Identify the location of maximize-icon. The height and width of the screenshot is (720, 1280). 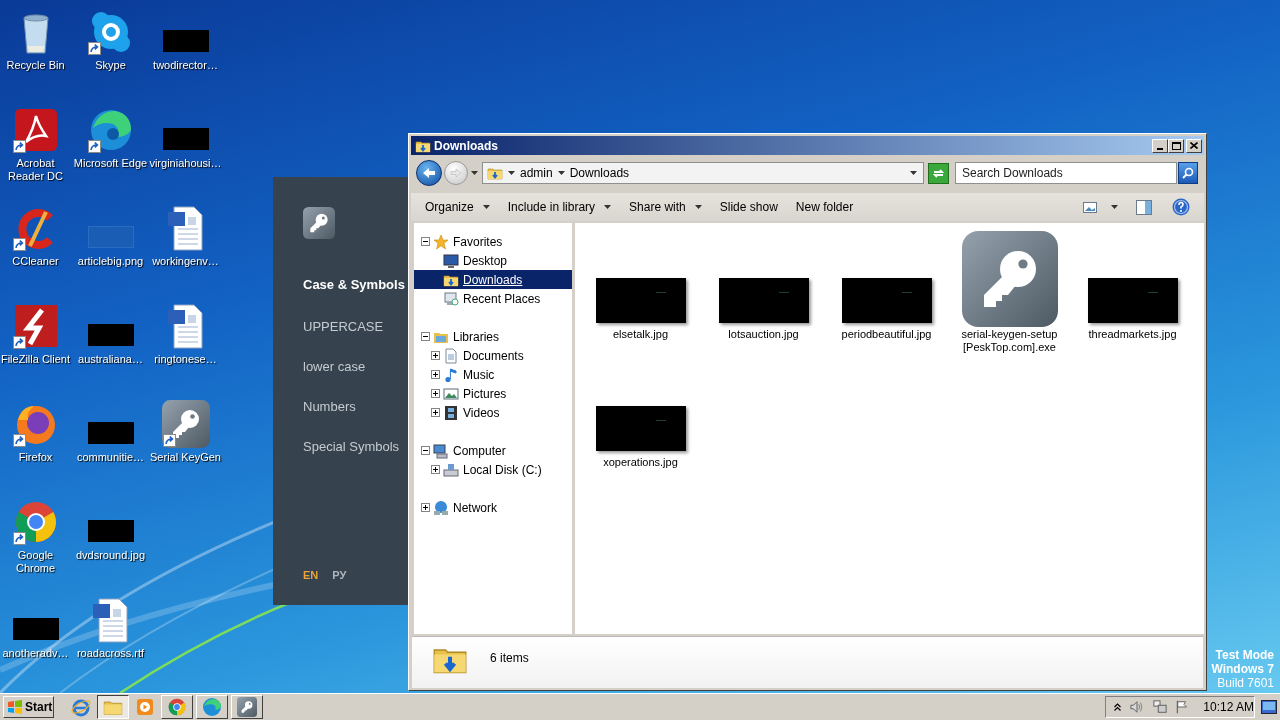
(1176, 145).